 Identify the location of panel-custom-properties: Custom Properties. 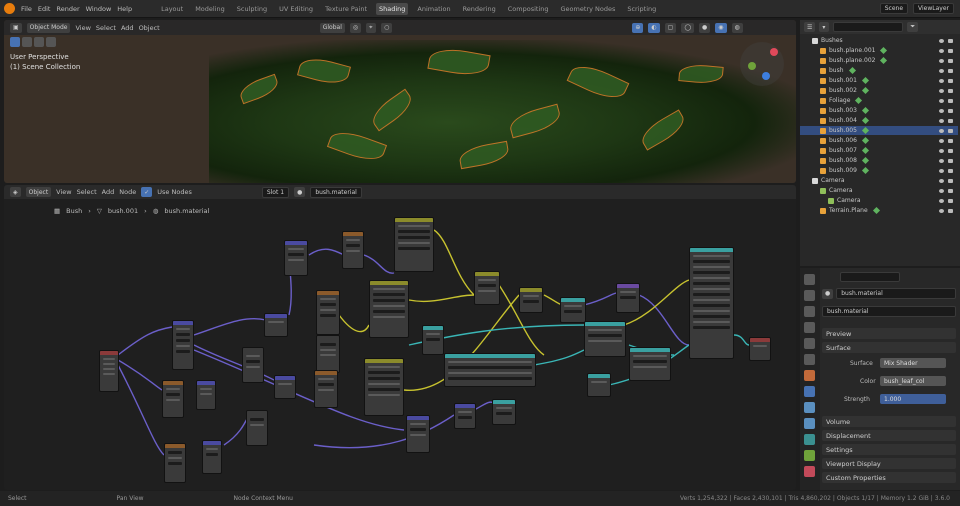
(889, 477).